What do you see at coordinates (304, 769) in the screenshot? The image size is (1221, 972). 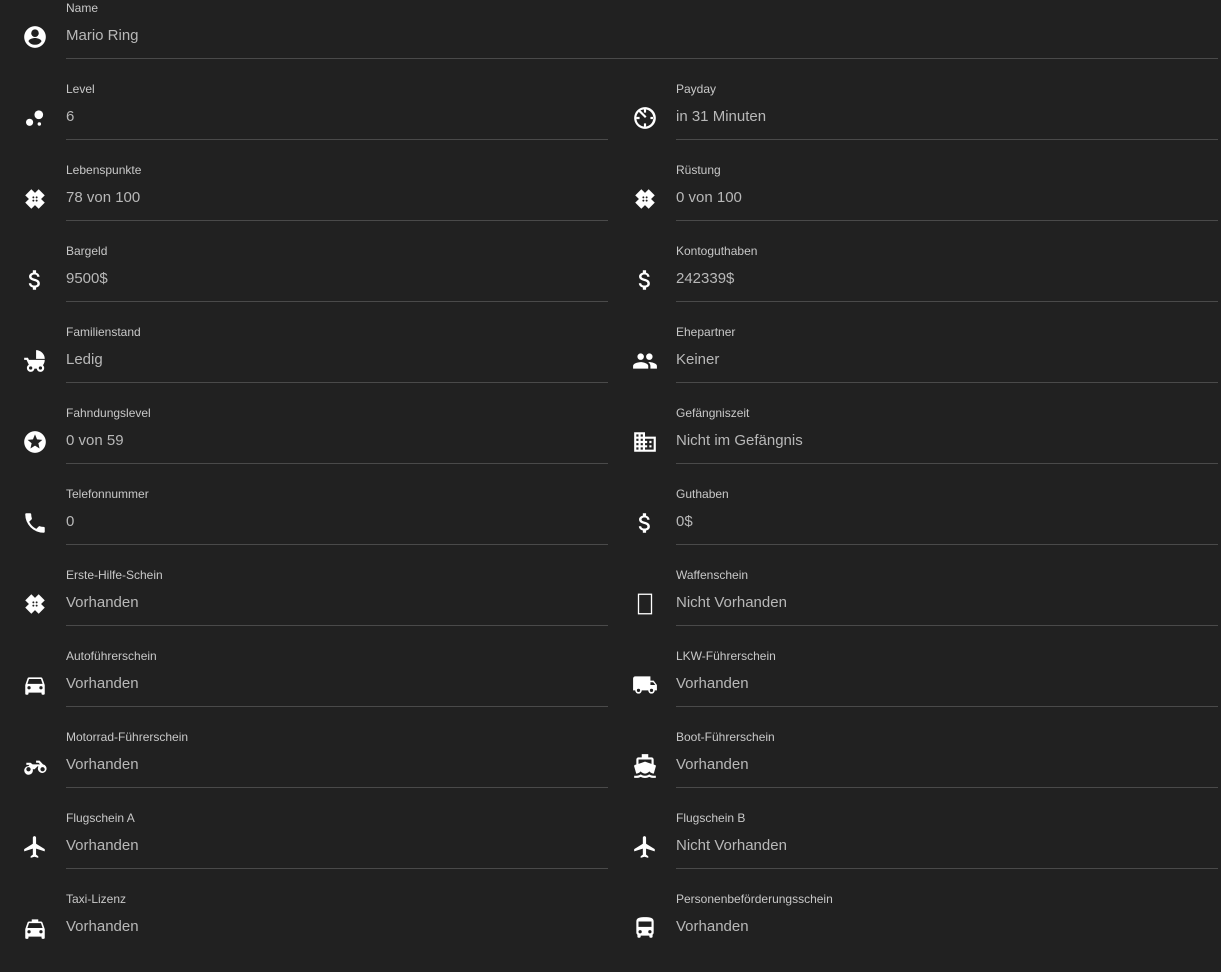 I see `field-motorrad: Motorrad-Führerschein Vorhanden` at bounding box center [304, 769].